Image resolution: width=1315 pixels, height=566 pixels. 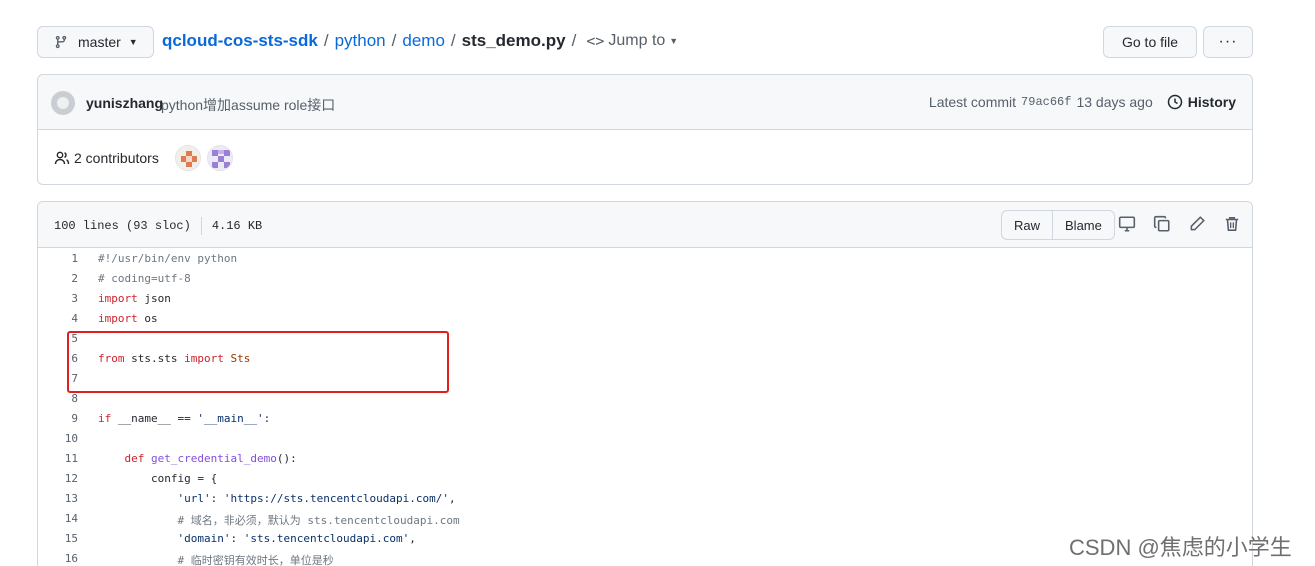 I want to click on file-actions-group: Raw Blame, so click(x=1058, y=225).